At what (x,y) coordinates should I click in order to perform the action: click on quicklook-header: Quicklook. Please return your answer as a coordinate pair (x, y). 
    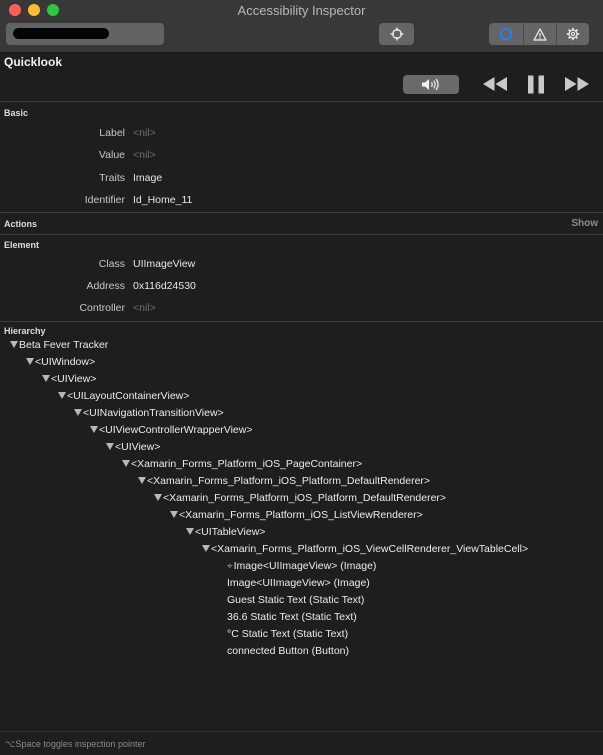
    Looking at the image, I should click on (33, 62).